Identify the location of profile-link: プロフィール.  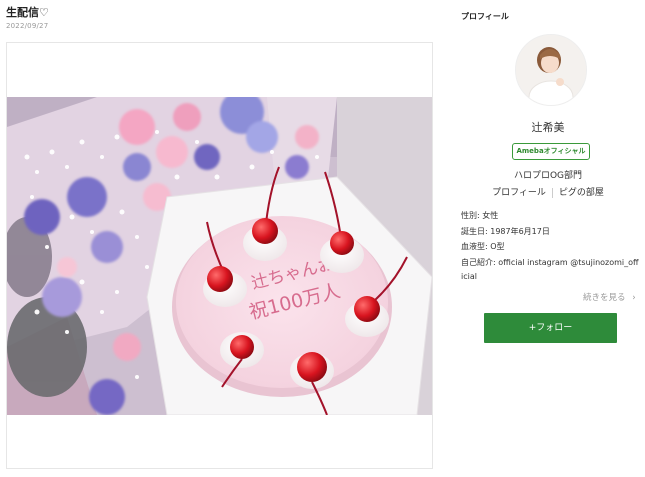
(519, 193).